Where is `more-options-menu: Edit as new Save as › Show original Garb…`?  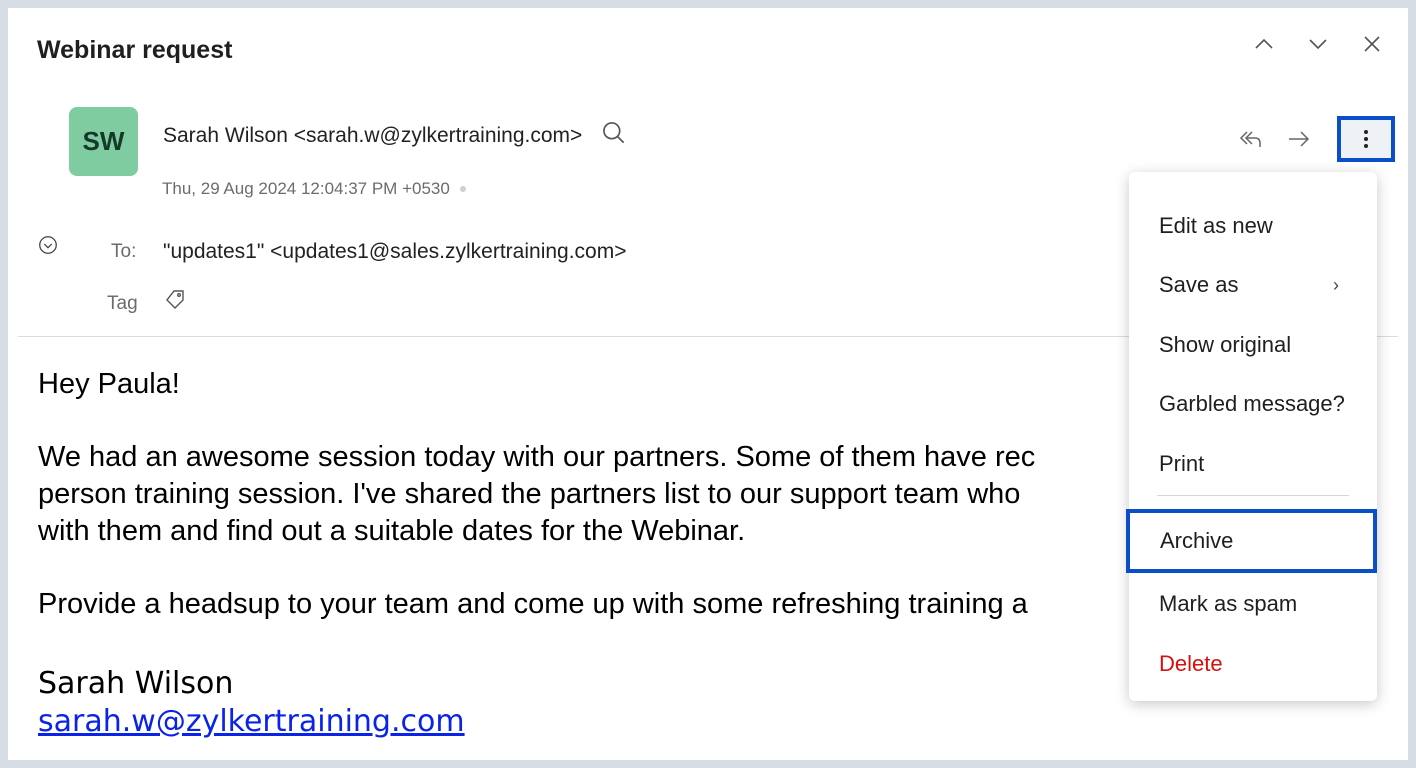 more-options-menu: Edit as new Save as › Show original Garb… is located at coordinates (1251, 436).